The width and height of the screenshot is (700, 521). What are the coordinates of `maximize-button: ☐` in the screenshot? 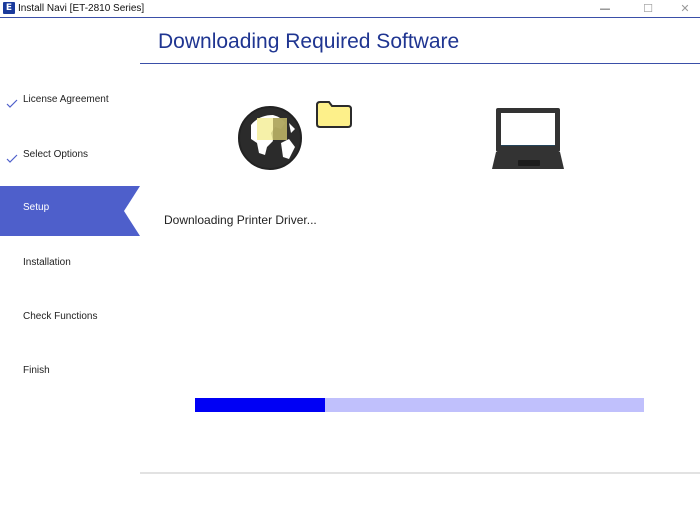 It's located at (648, 8).